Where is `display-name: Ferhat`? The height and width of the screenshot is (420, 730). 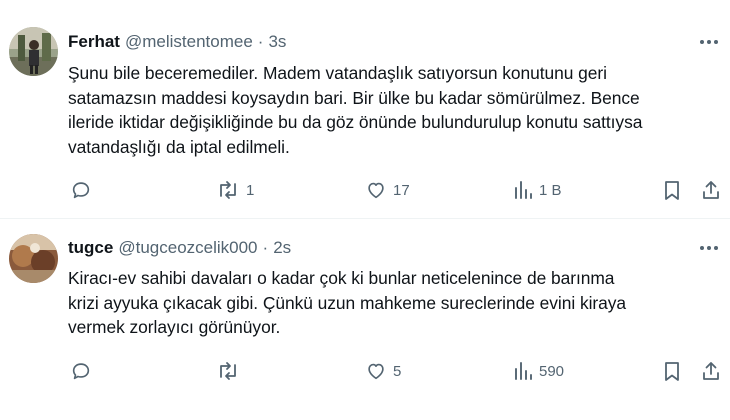 display-name: Ferhat is located at coordinates (94, 42).